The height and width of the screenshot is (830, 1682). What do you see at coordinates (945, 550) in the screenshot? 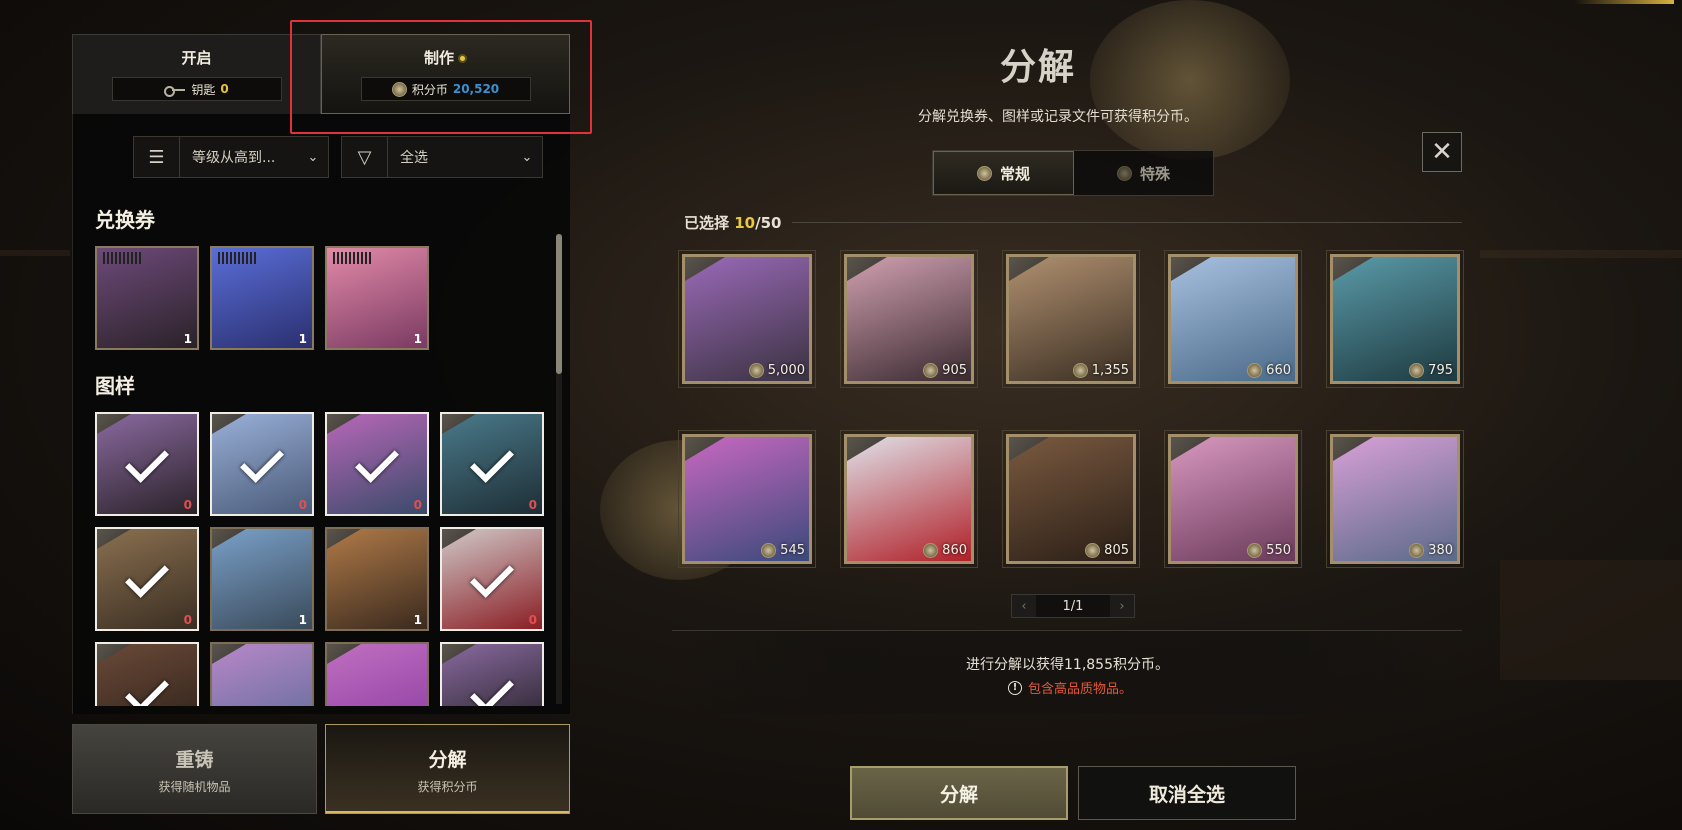
I see `item-value: 860` at bounding box center [945, 550].